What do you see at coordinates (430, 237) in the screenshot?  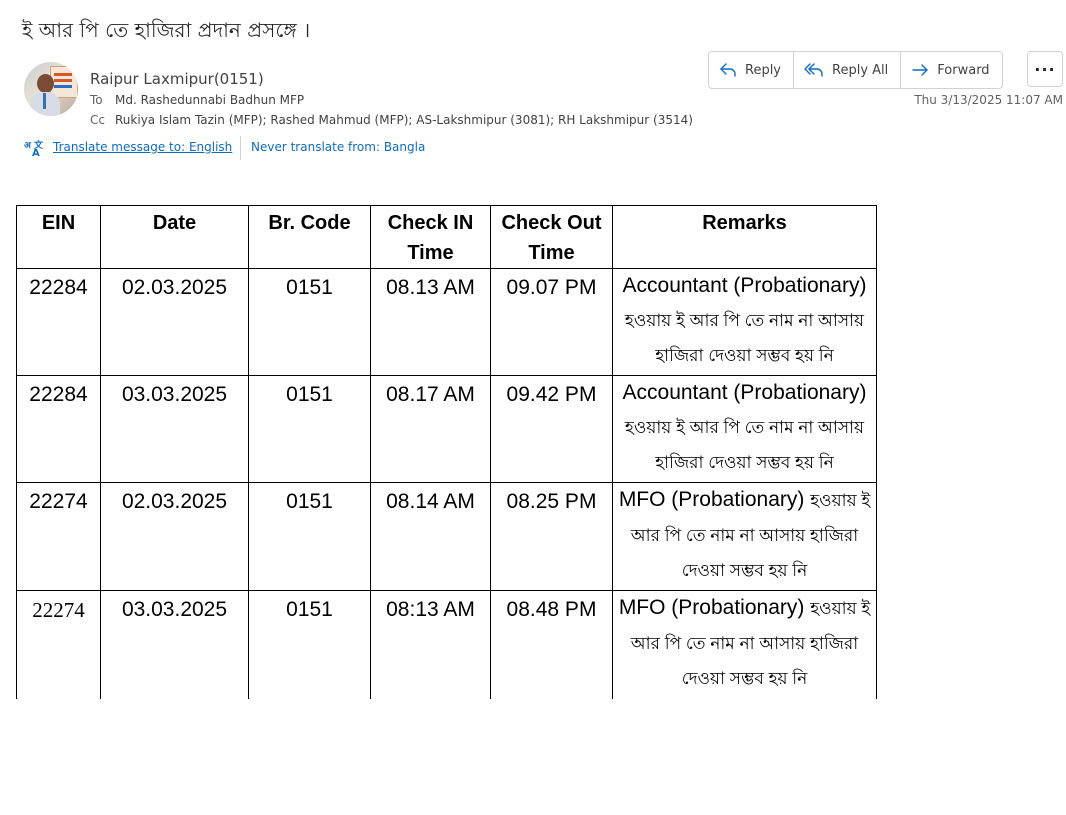 I see `col-header-check-in: Check IN Time` at bounding box center [430, 237].